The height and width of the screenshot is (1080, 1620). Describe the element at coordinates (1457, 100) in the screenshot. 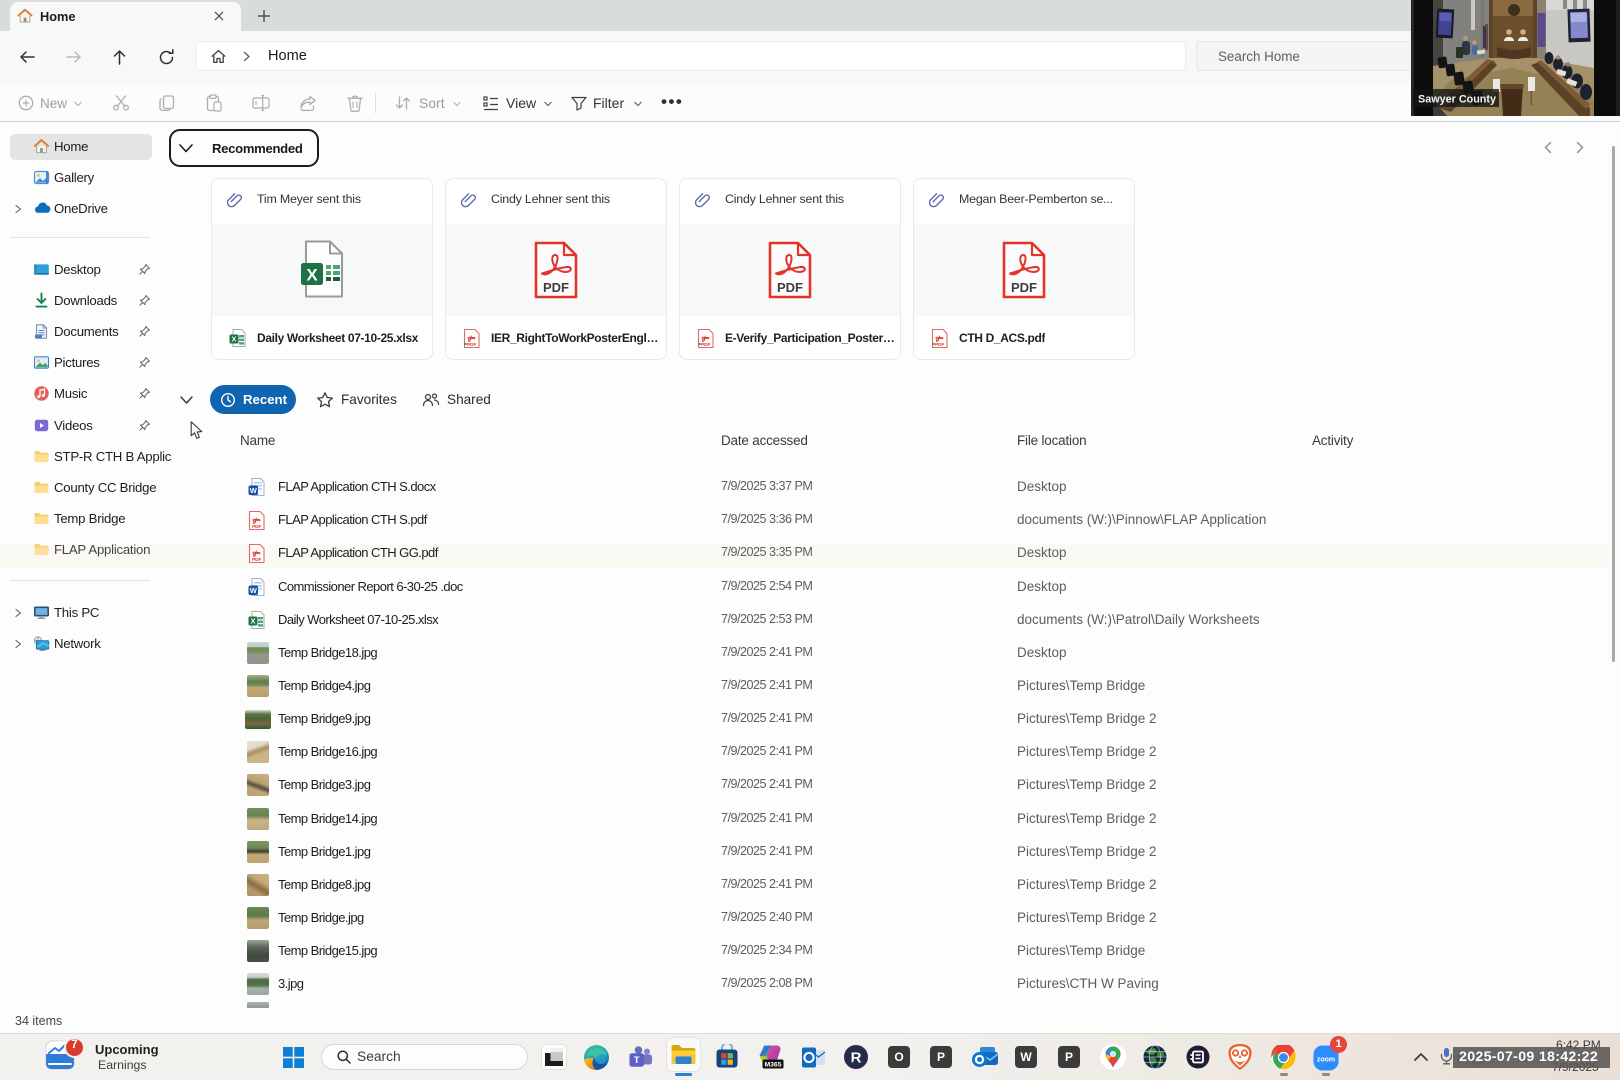

I see `svg-text: Sawyer County` at that location.